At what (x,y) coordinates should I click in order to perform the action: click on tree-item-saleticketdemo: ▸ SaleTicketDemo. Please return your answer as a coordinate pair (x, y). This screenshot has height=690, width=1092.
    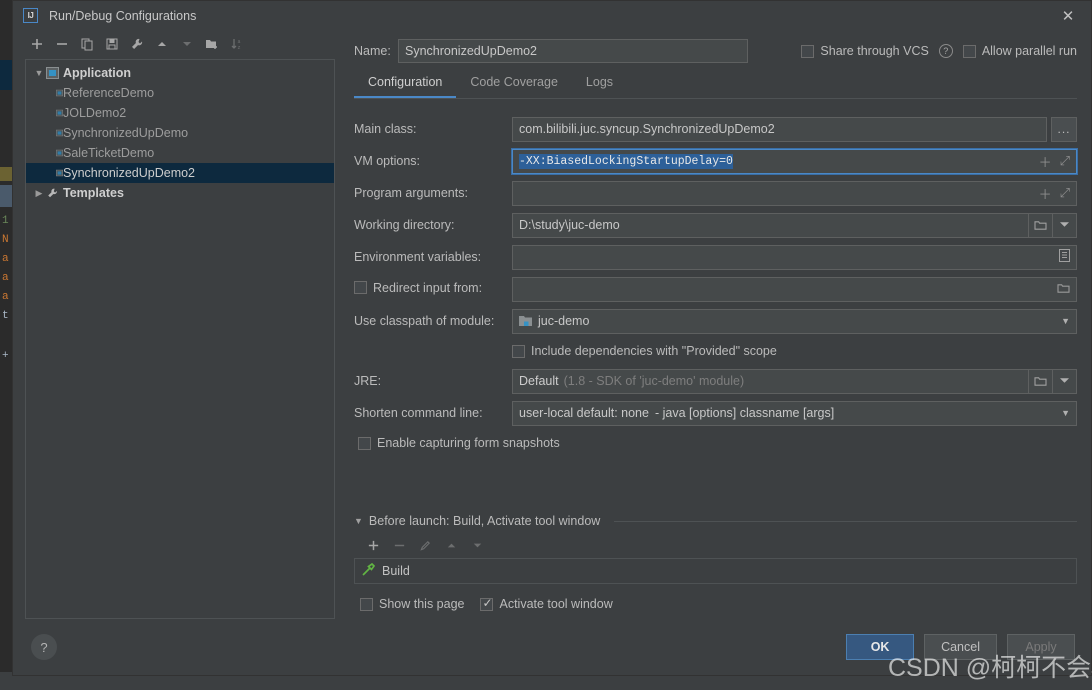
    Looking at the image, I should click on (180, 153).